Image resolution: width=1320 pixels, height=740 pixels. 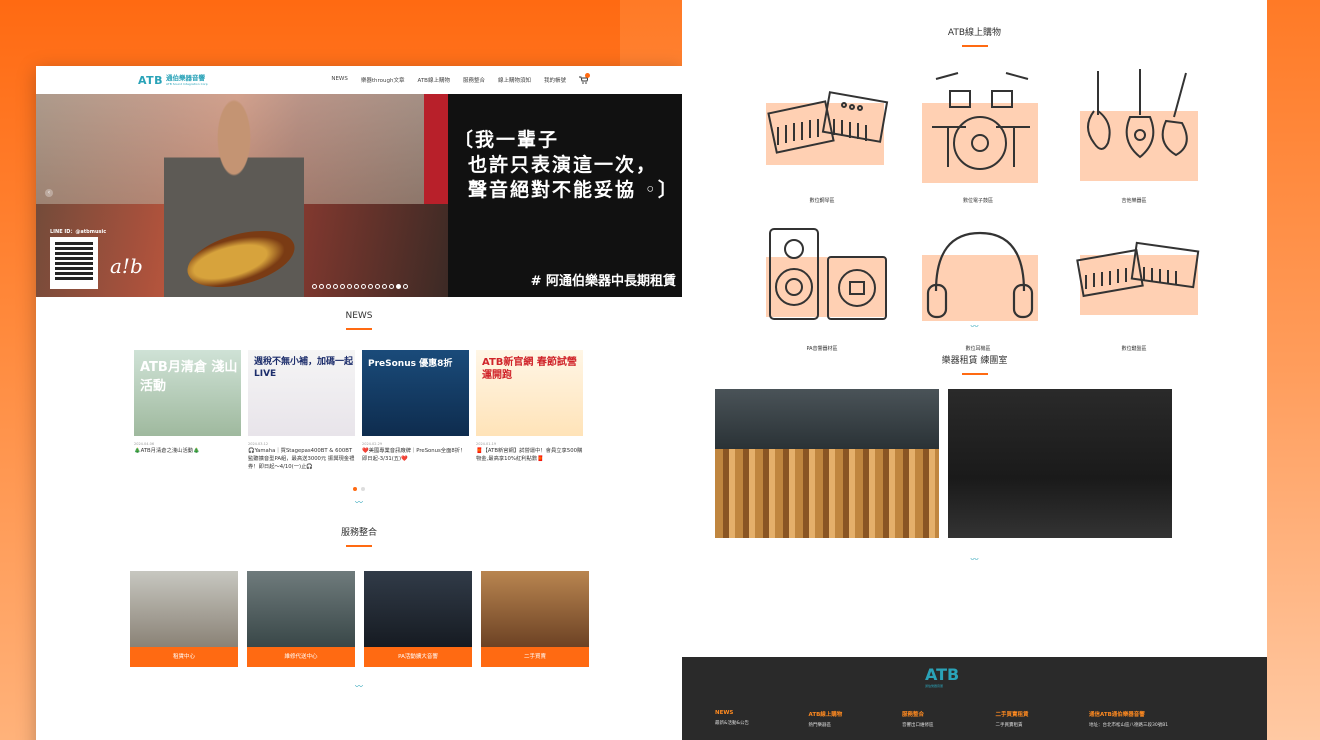 What do you see at coordinates (825, 720) in the screenshot?
I see `footer-col: ATB線上購物 熱門樂器區` at bounding box center [825, 720].